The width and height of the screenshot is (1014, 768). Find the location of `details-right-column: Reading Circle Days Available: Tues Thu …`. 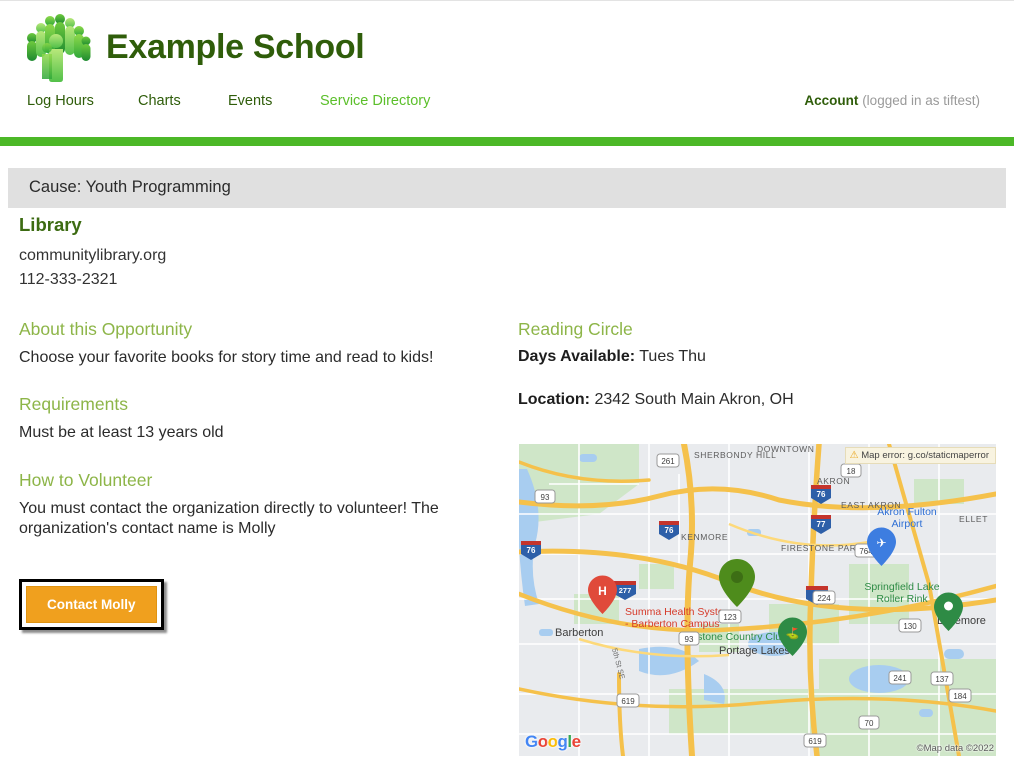

details-right-column: Reading Circle Days Available: Tues Thu … is located at coordinates (757, 376).